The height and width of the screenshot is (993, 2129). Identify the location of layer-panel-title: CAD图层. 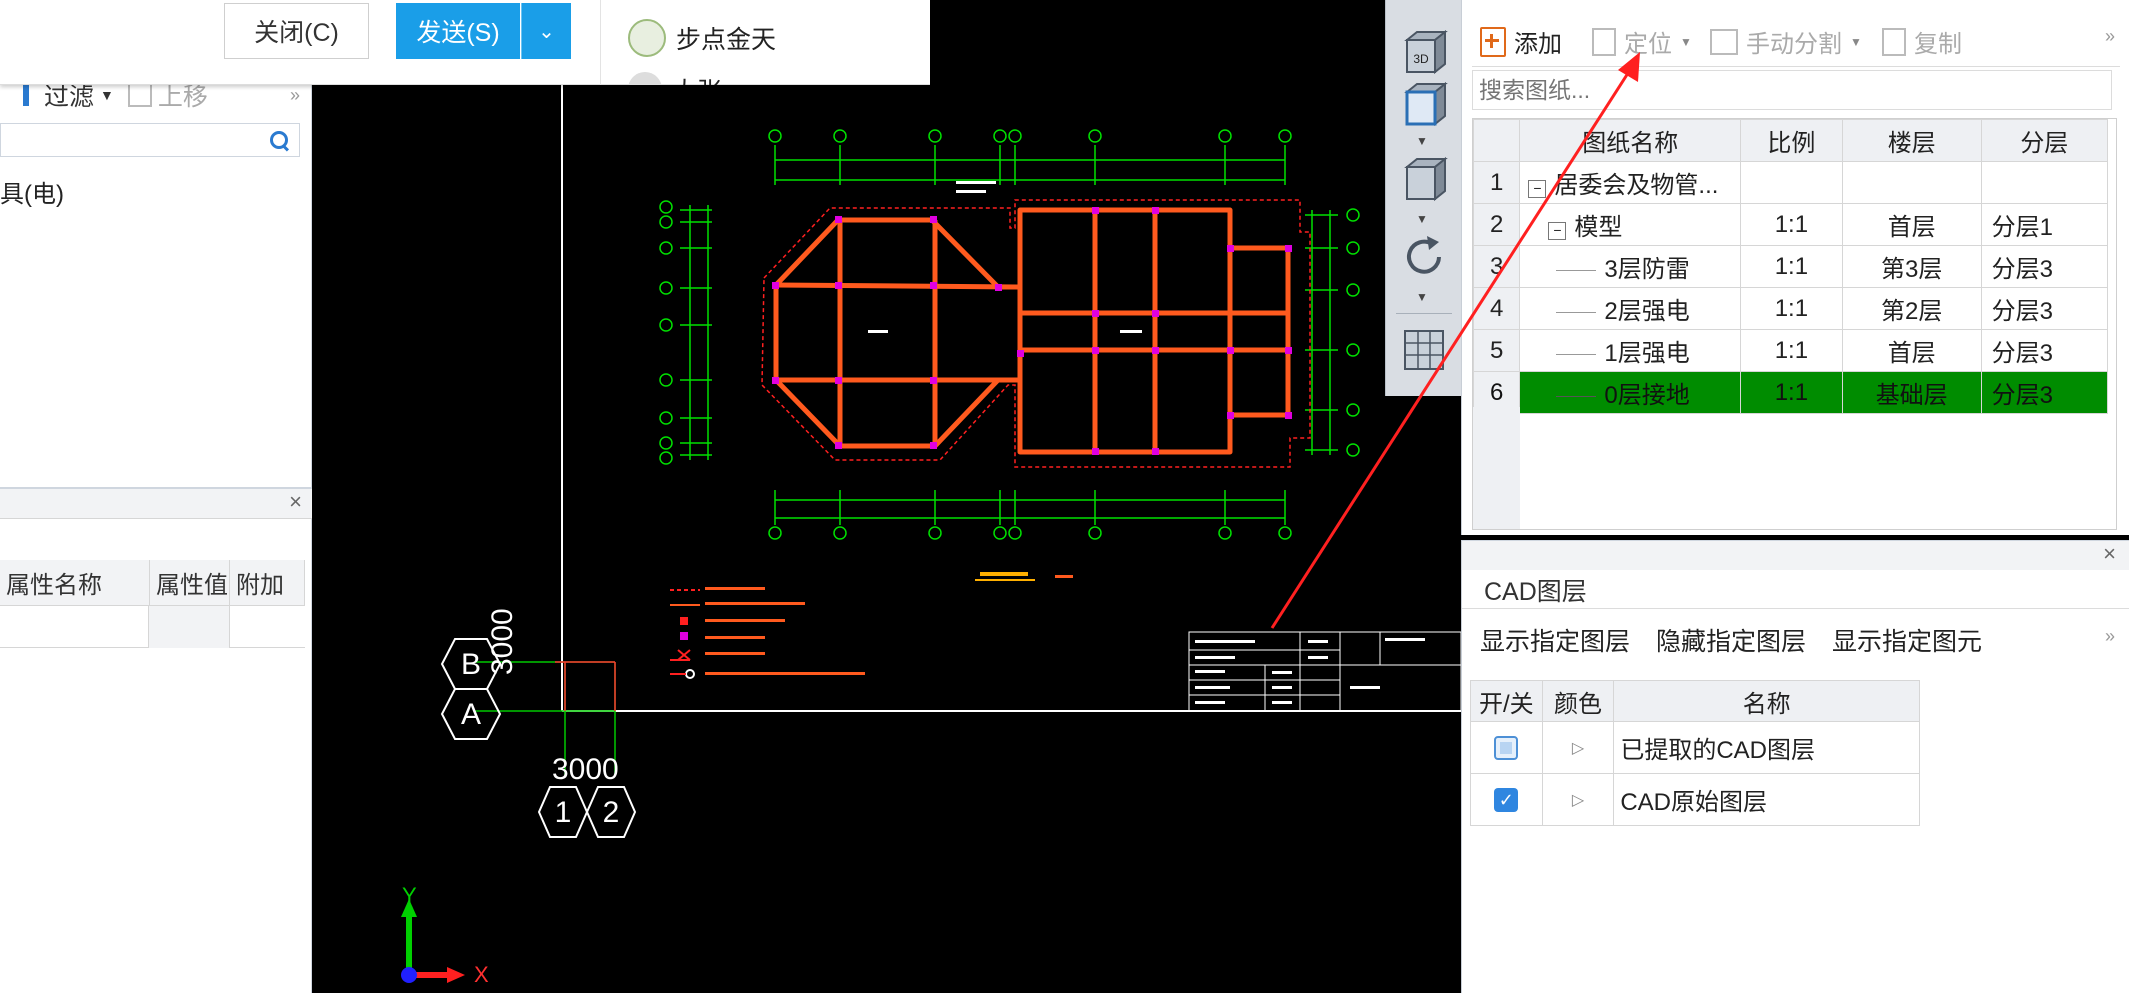
(1535, 592).